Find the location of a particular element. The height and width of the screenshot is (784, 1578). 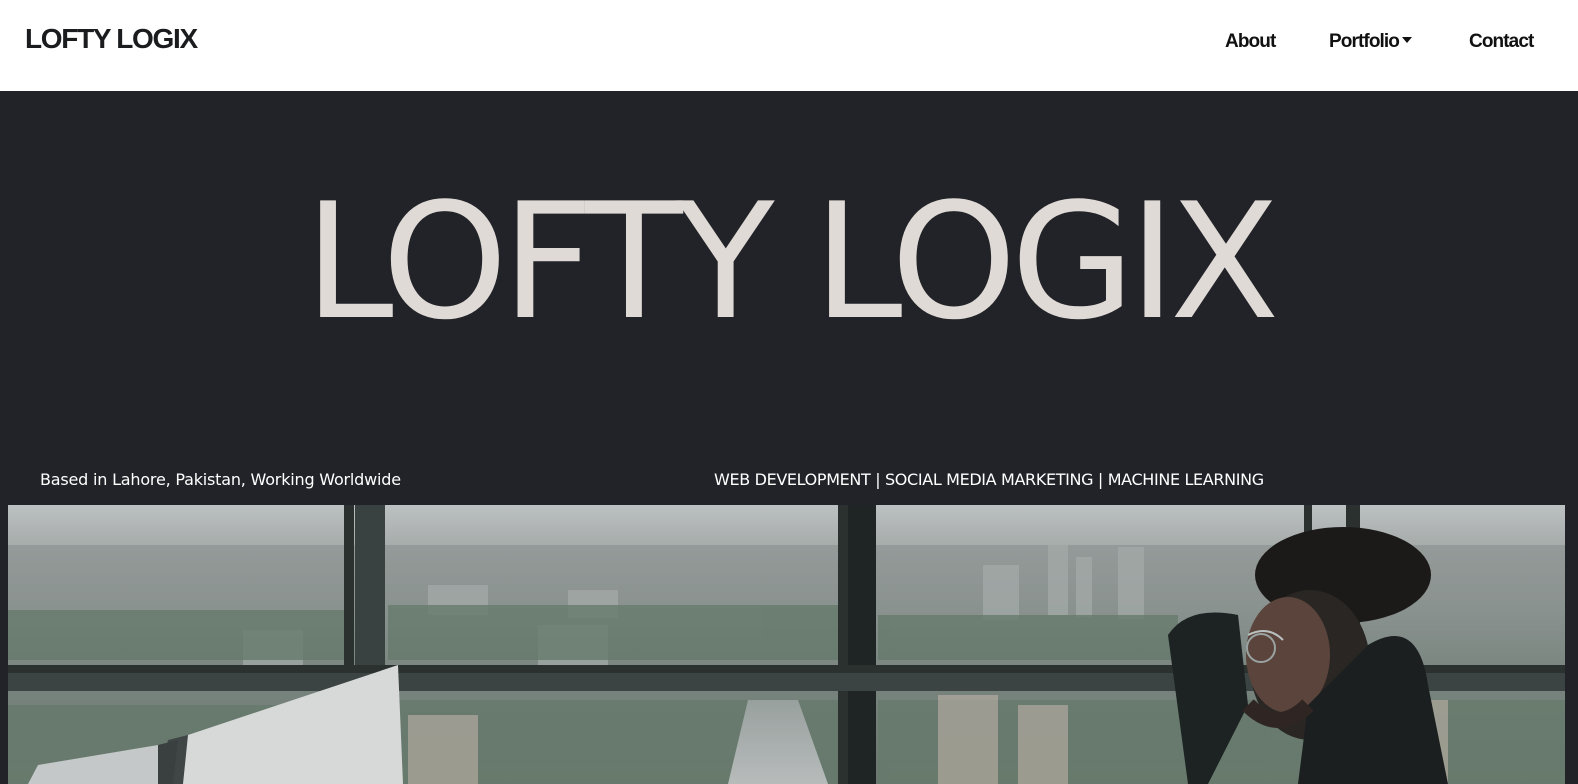

brand-logo: LOFTY LOGIX is located at coordinates (111, 39).